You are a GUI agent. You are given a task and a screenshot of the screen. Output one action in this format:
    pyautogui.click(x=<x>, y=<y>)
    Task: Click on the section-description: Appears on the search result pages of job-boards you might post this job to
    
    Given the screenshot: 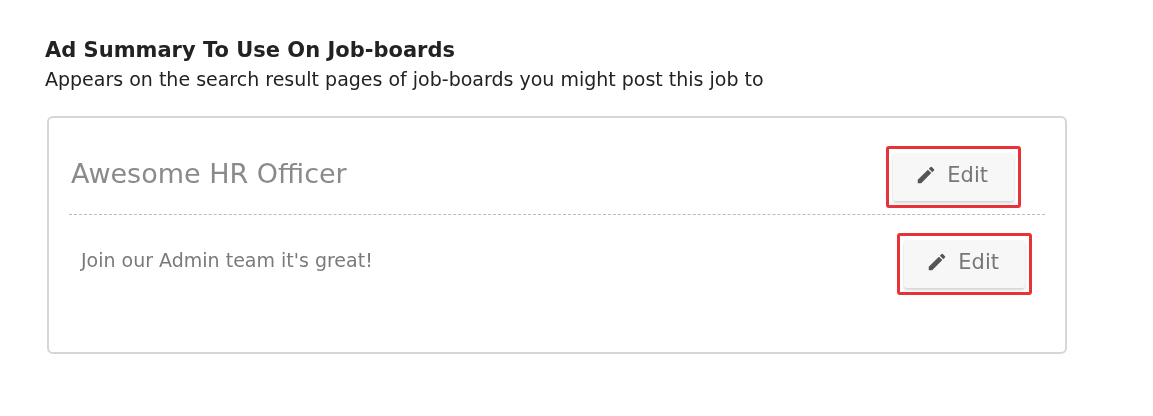 What is the action you would take?
    pyautogui.click(x=405, y=79)
    